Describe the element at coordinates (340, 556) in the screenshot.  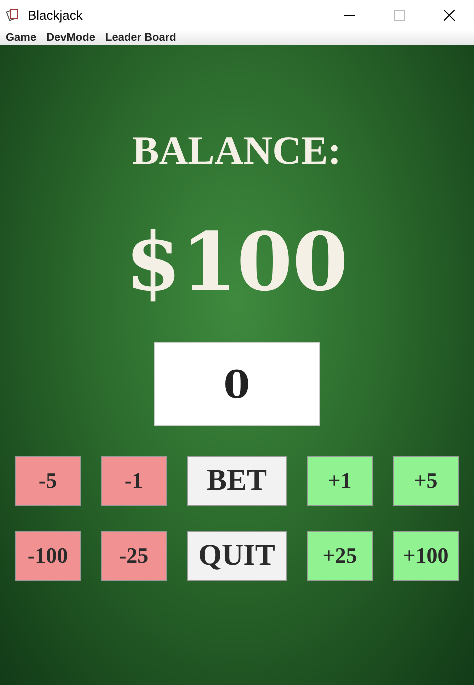
I see `bet-adjust-button: +25` at that location.